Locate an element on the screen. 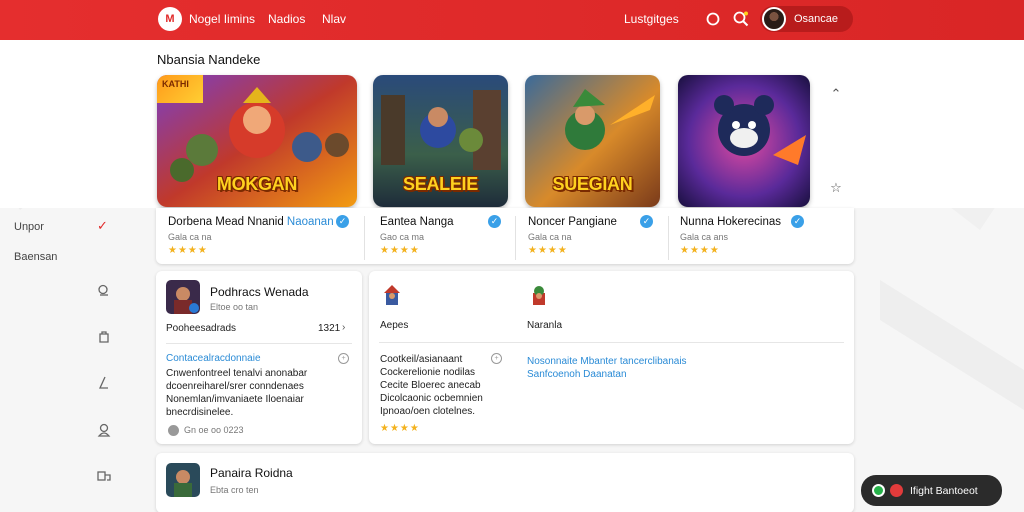  share-icon: ☆ is located at coordinates (836, 188).